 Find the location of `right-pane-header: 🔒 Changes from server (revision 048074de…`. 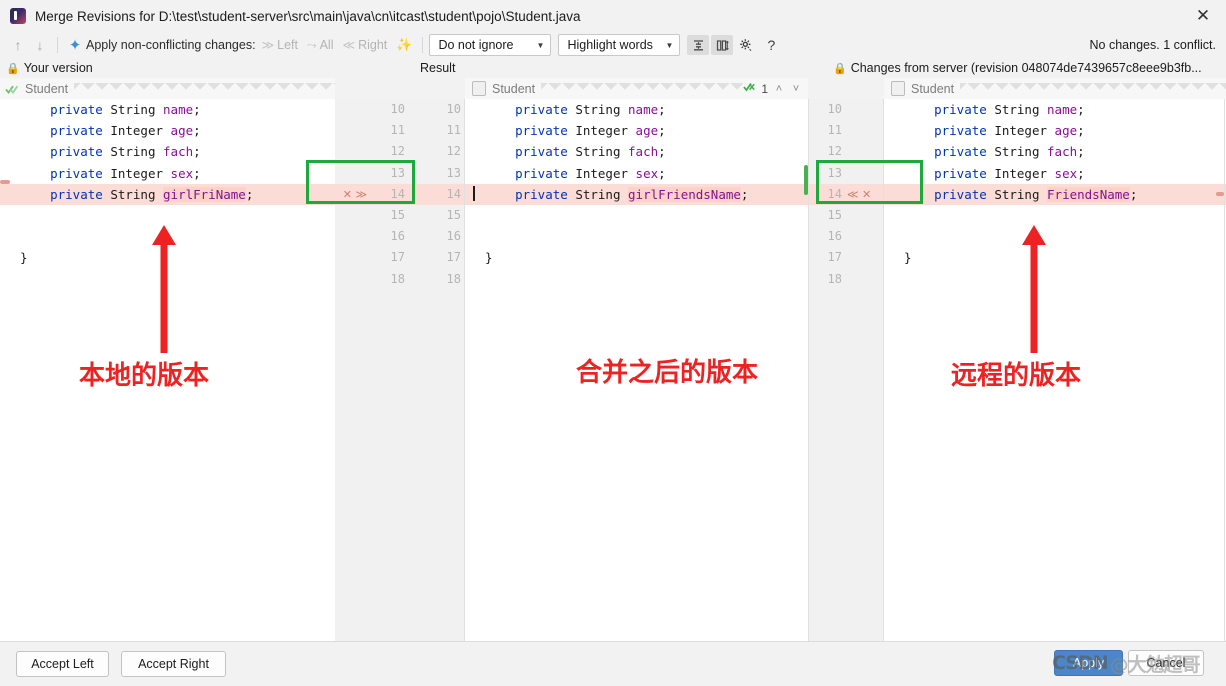

right-pane-header: 🔒 Changes from server (revision 048074de… is located at coordinates (1017, 68).